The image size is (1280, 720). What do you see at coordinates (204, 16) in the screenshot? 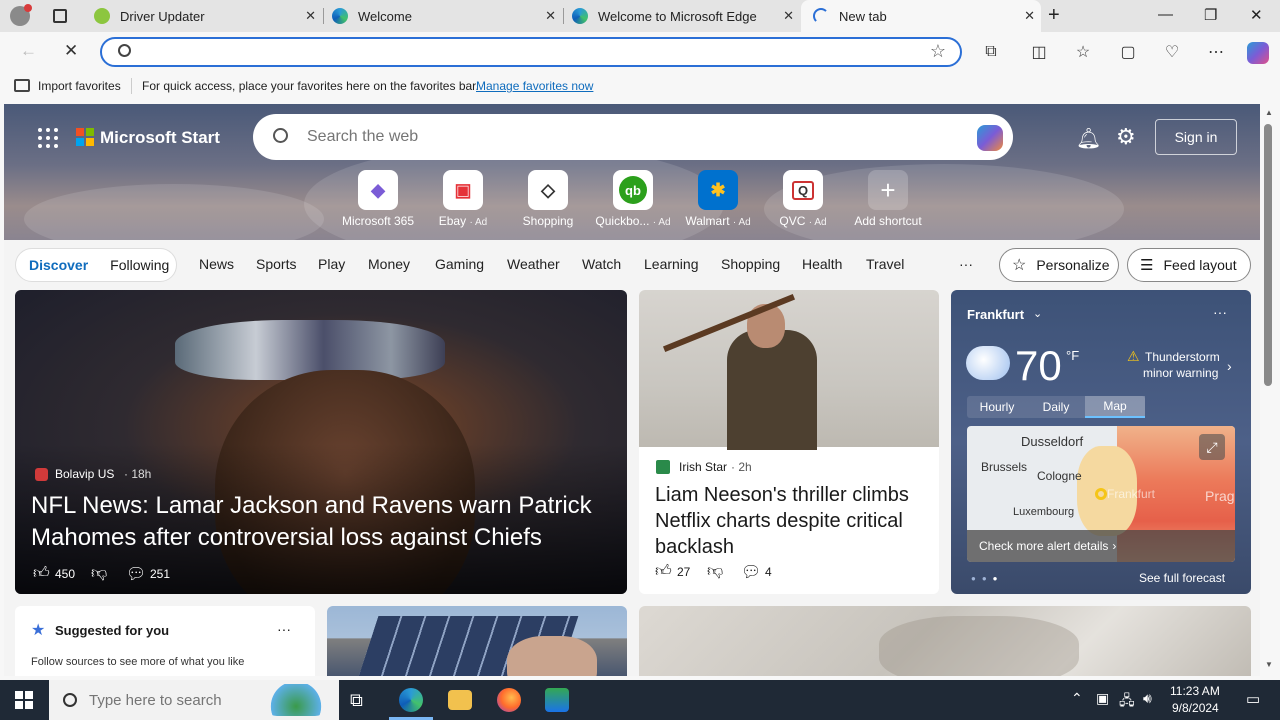
I see `tab-driver-updater: Driver Updater ✕` at bounding box center [204, 16].